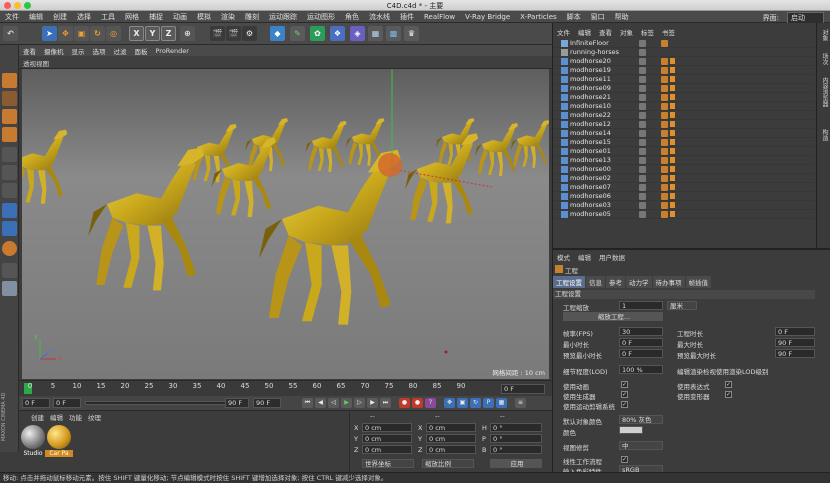  I want to click on vp-menu-cameras: 摄像机, so click(54, 51).